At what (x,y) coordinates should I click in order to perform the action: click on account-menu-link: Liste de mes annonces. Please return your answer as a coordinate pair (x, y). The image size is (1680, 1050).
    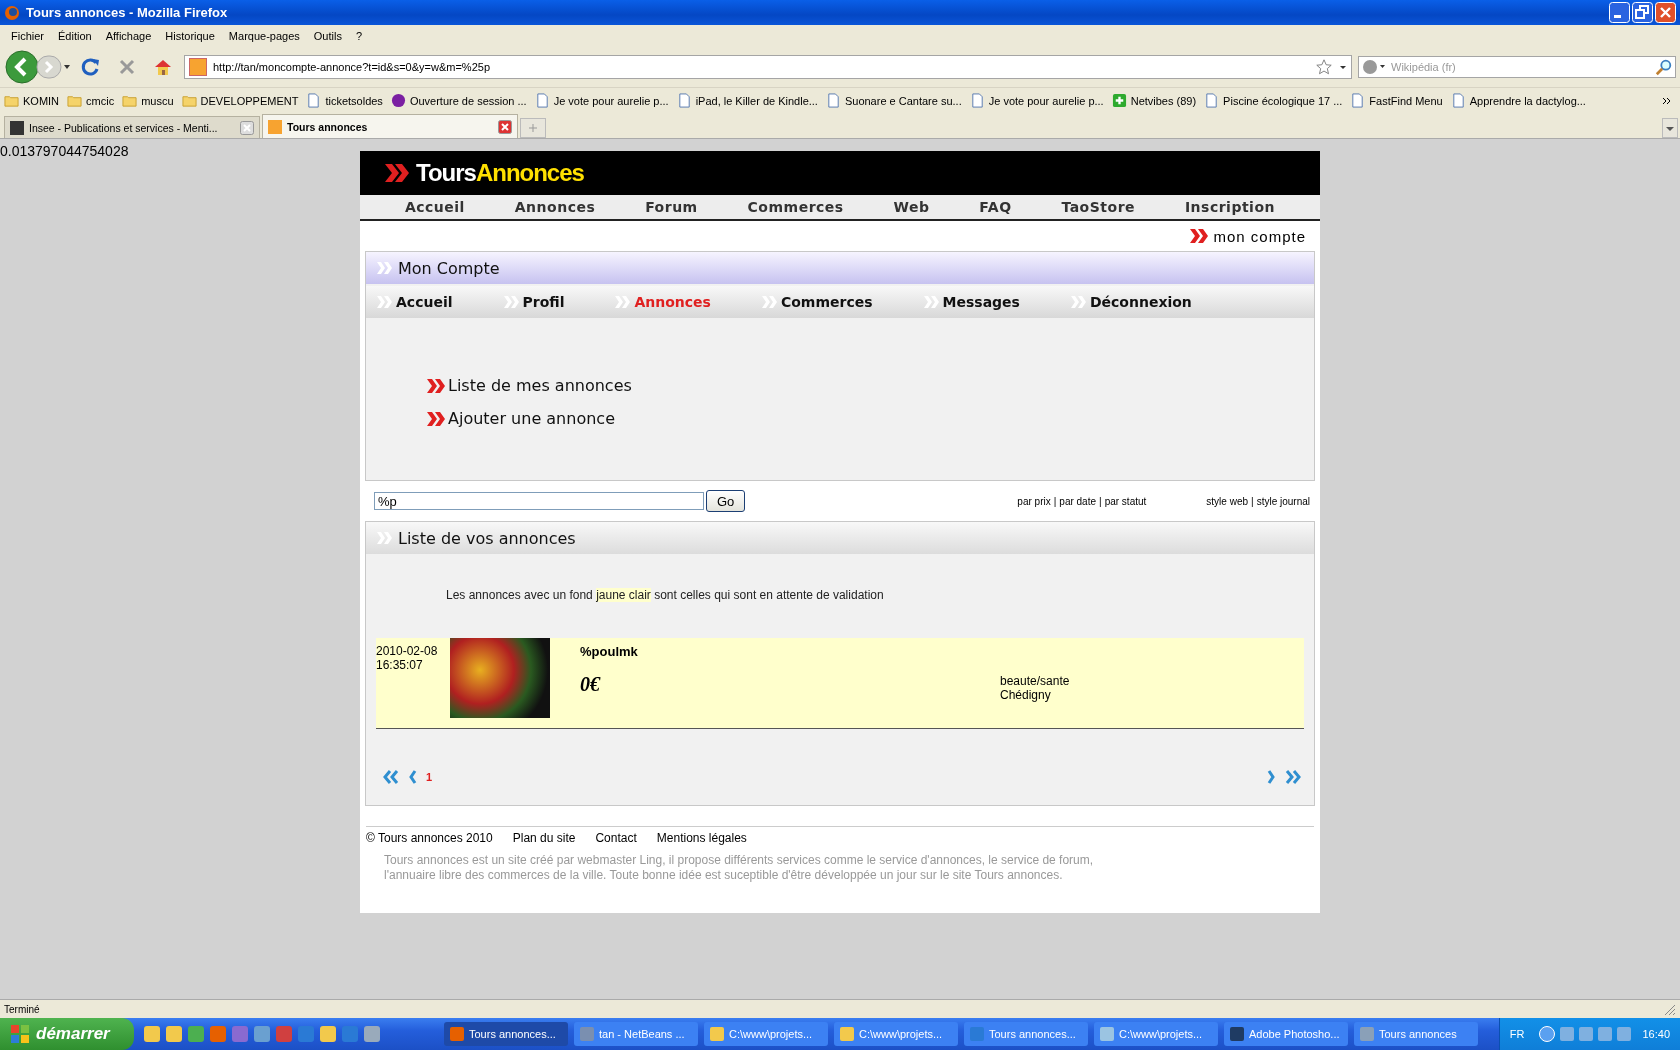
    Looking at the image, I should click on (540, 385).